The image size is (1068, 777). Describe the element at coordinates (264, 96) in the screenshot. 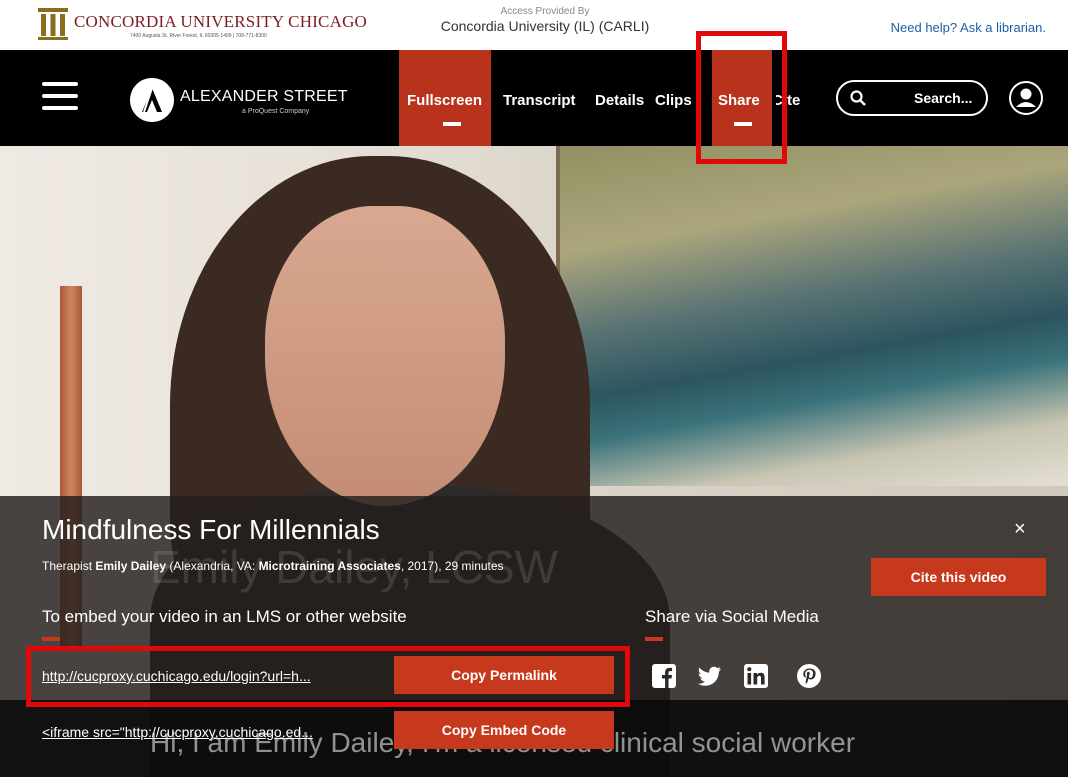

I see `brand-name: ALEXANDER STREET` at that location.